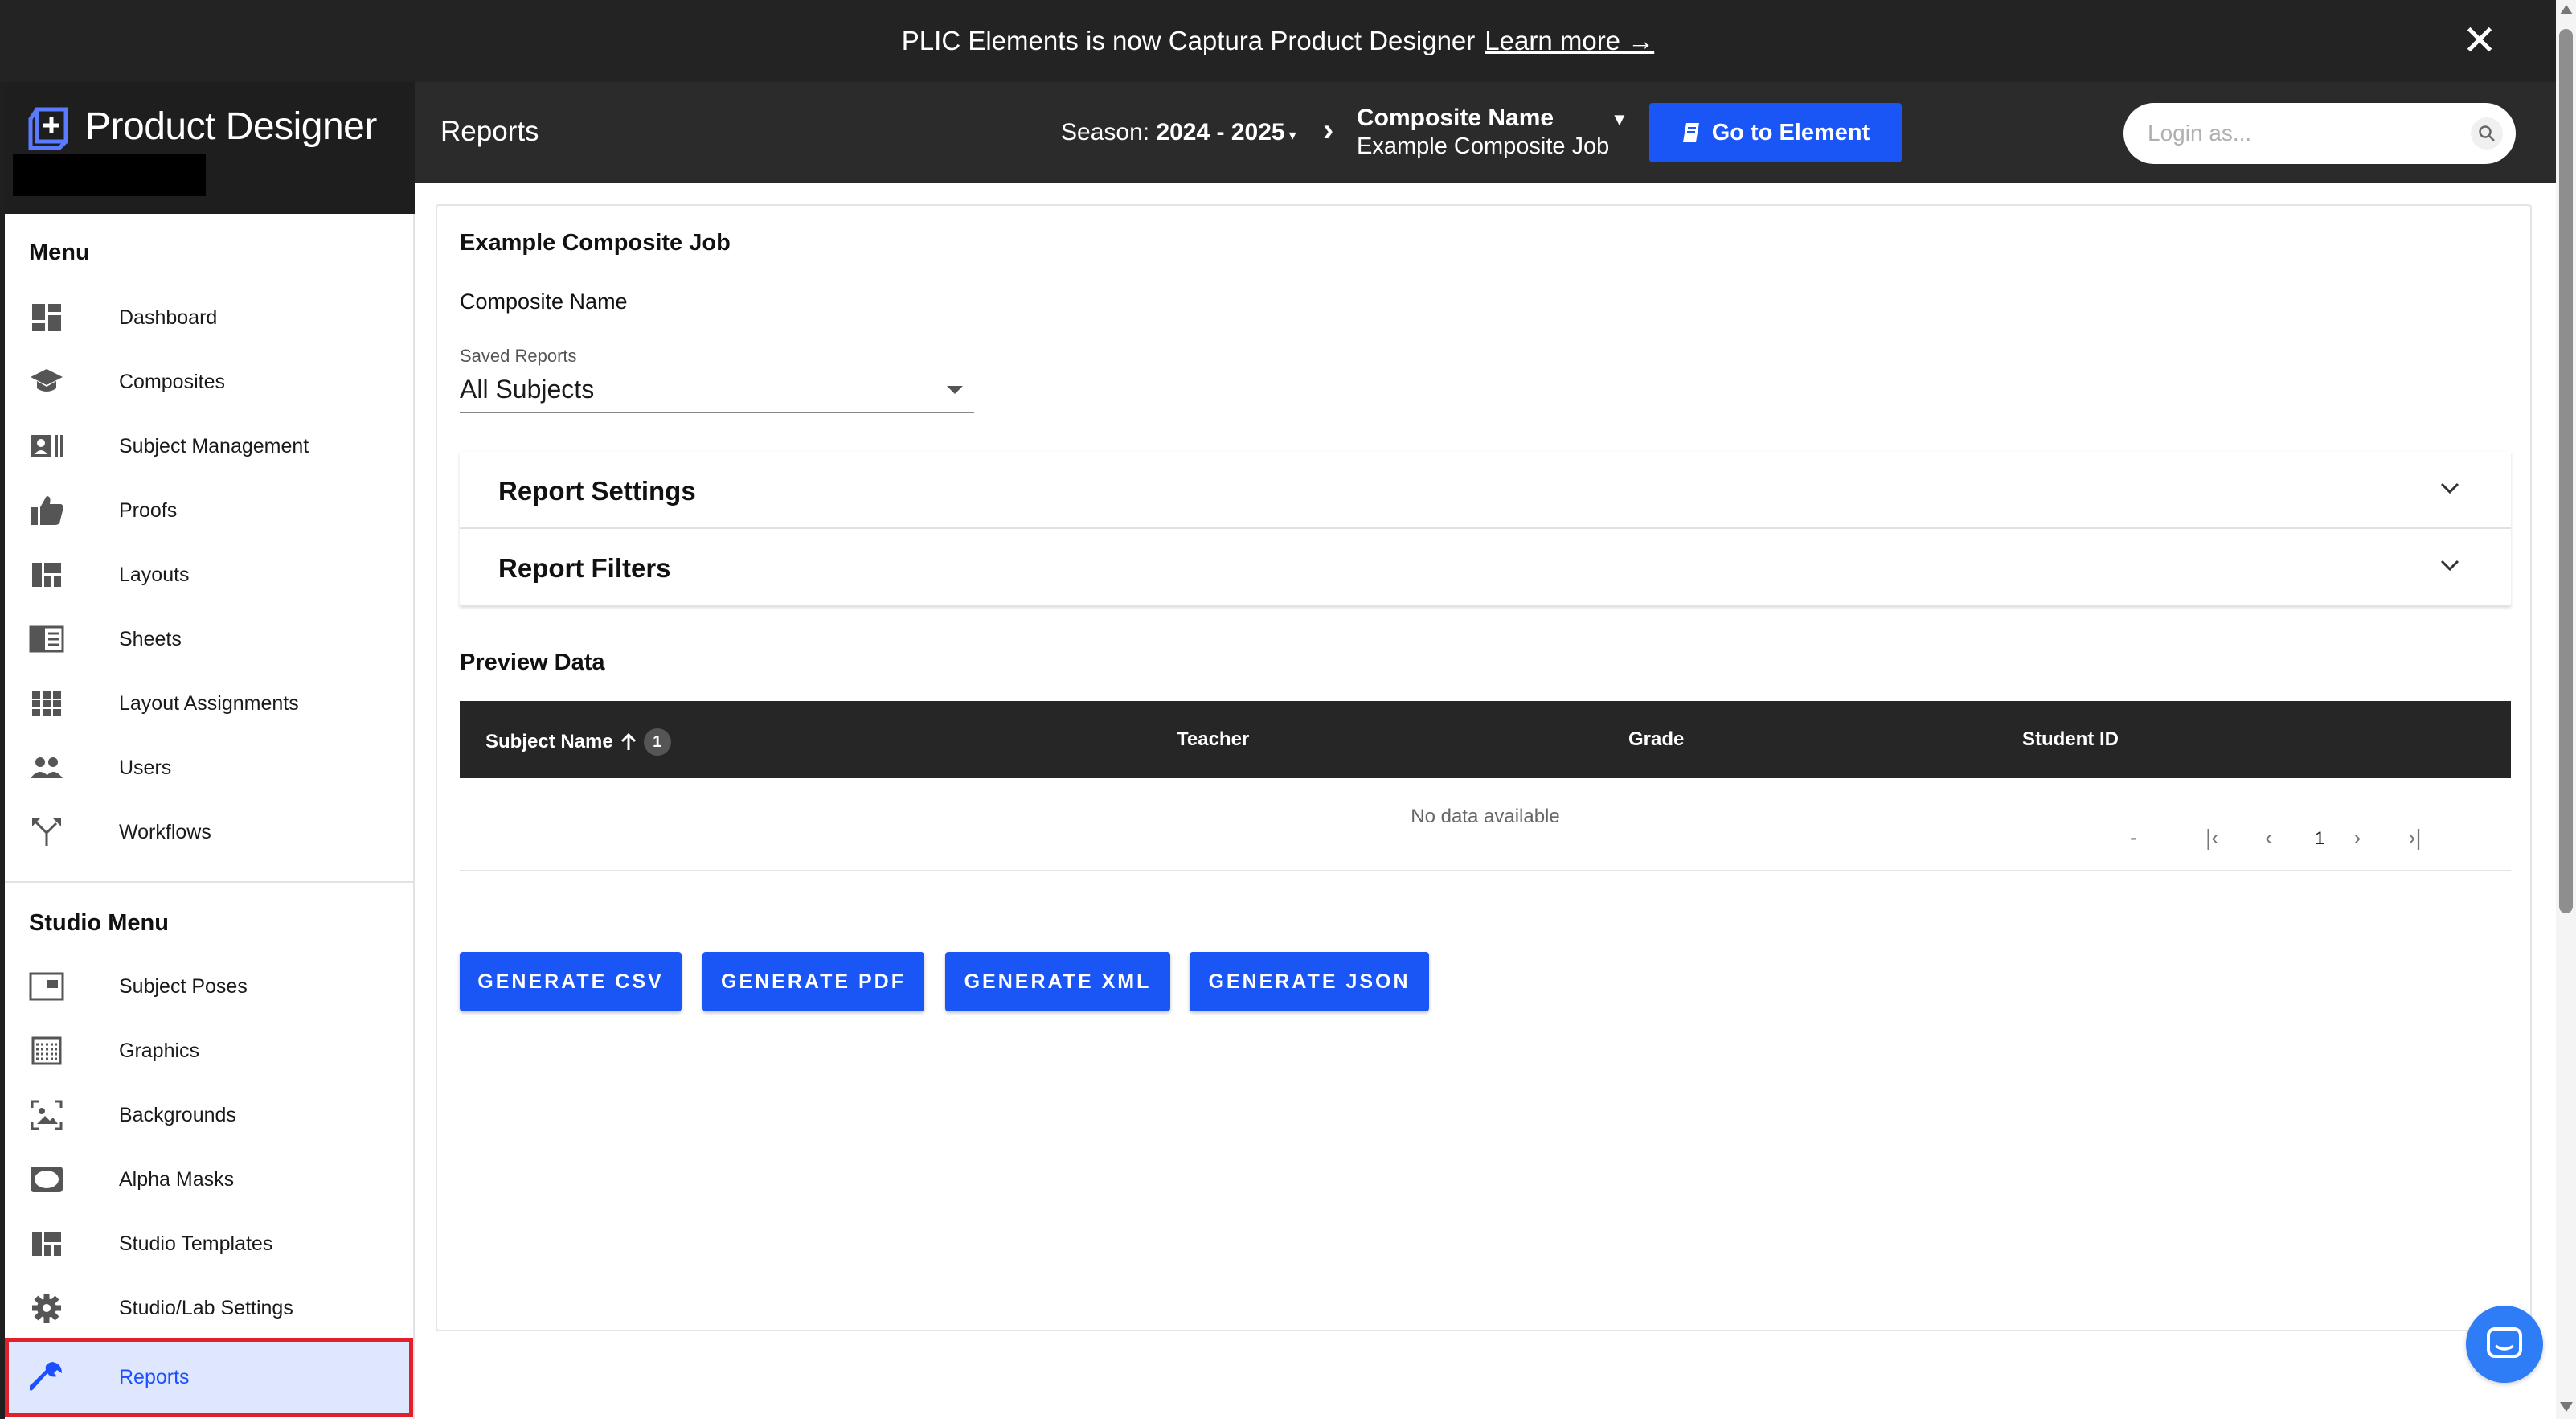 Image resolution: width=2576 pixels, height=1419 pixels. What do you see at coordinates (813, 981) in the screenshot?
I see `generate-pdf-button: GENERATE PDF` at bounding box center [813, 981].